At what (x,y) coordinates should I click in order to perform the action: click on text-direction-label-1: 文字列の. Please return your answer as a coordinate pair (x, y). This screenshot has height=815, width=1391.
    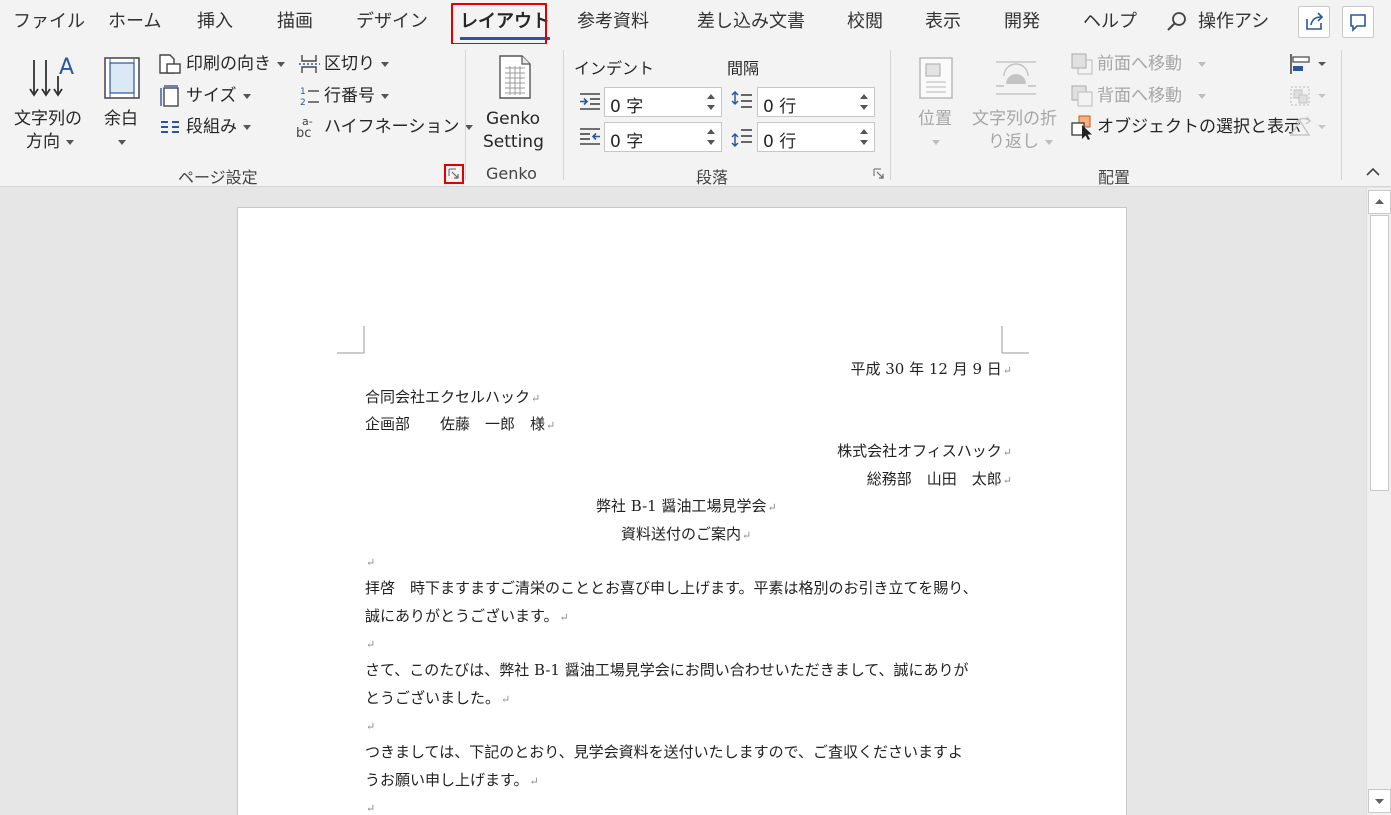
    Looking at the image, I should click on (48, 119).